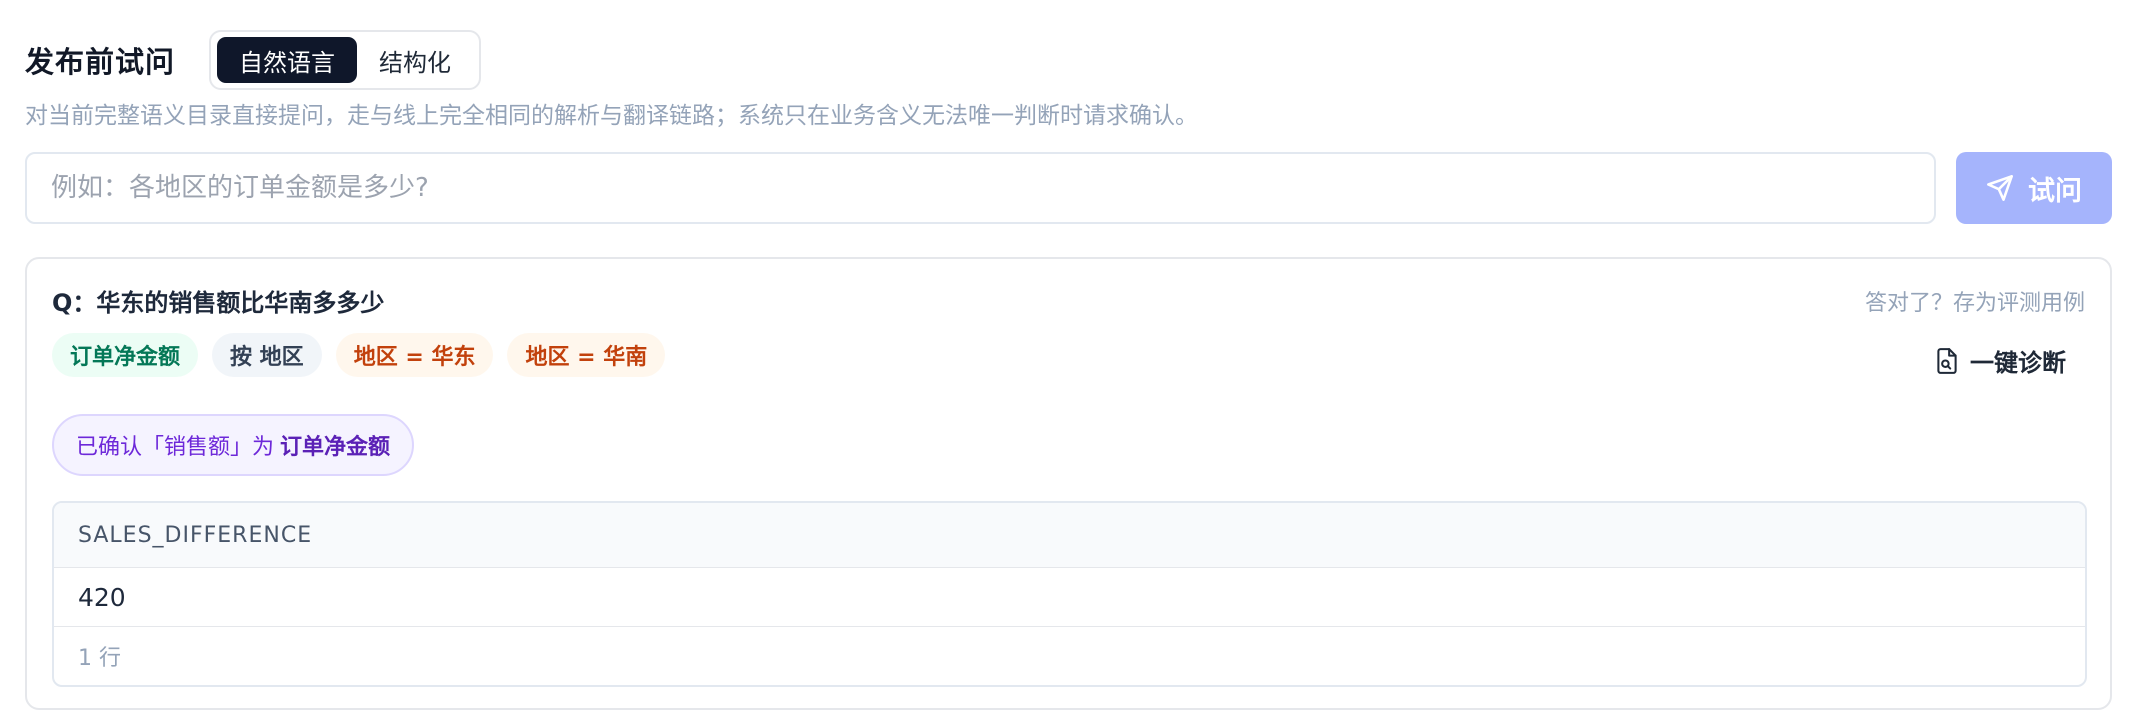  I want to click on table-cell: 420, so click(102, 597).